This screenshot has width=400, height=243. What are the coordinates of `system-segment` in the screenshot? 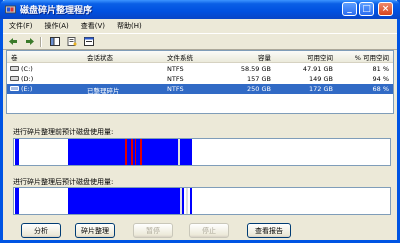 It's located at (187, 201).